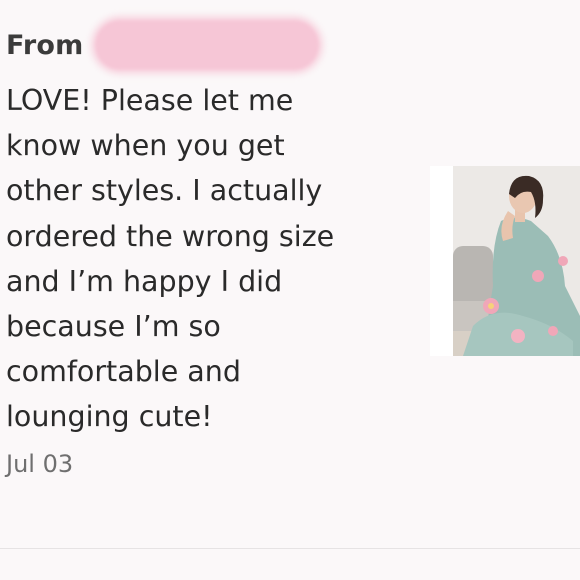 This screenshot has width=580, height=580. What do you see at coordinates (207, 45) in the screenshot?
I see `redacted-sender-name` at bounding box center [207, 45].